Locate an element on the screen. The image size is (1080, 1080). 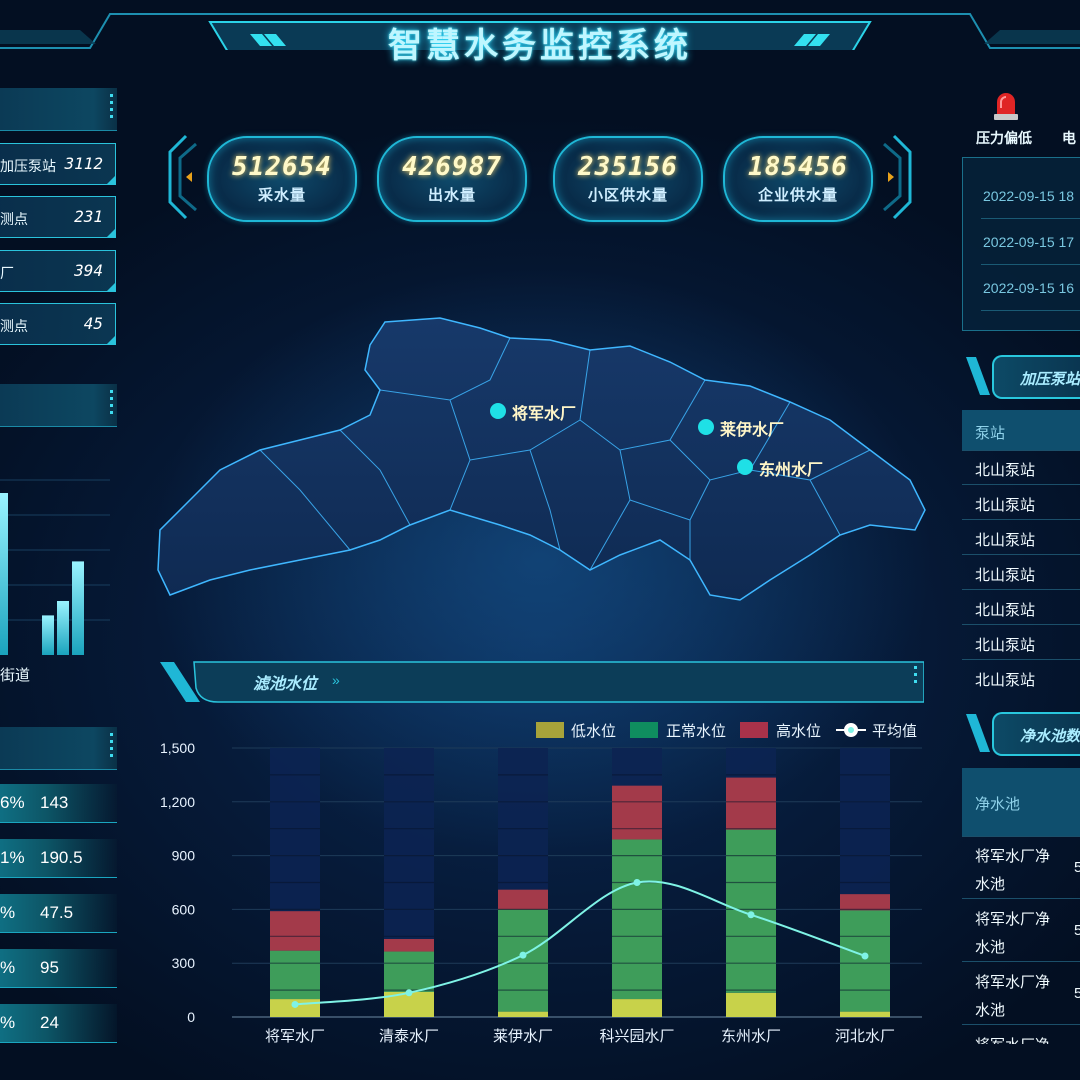
plant-label-jiangjun: 将军水厂 is located at coordinates (544, 414).